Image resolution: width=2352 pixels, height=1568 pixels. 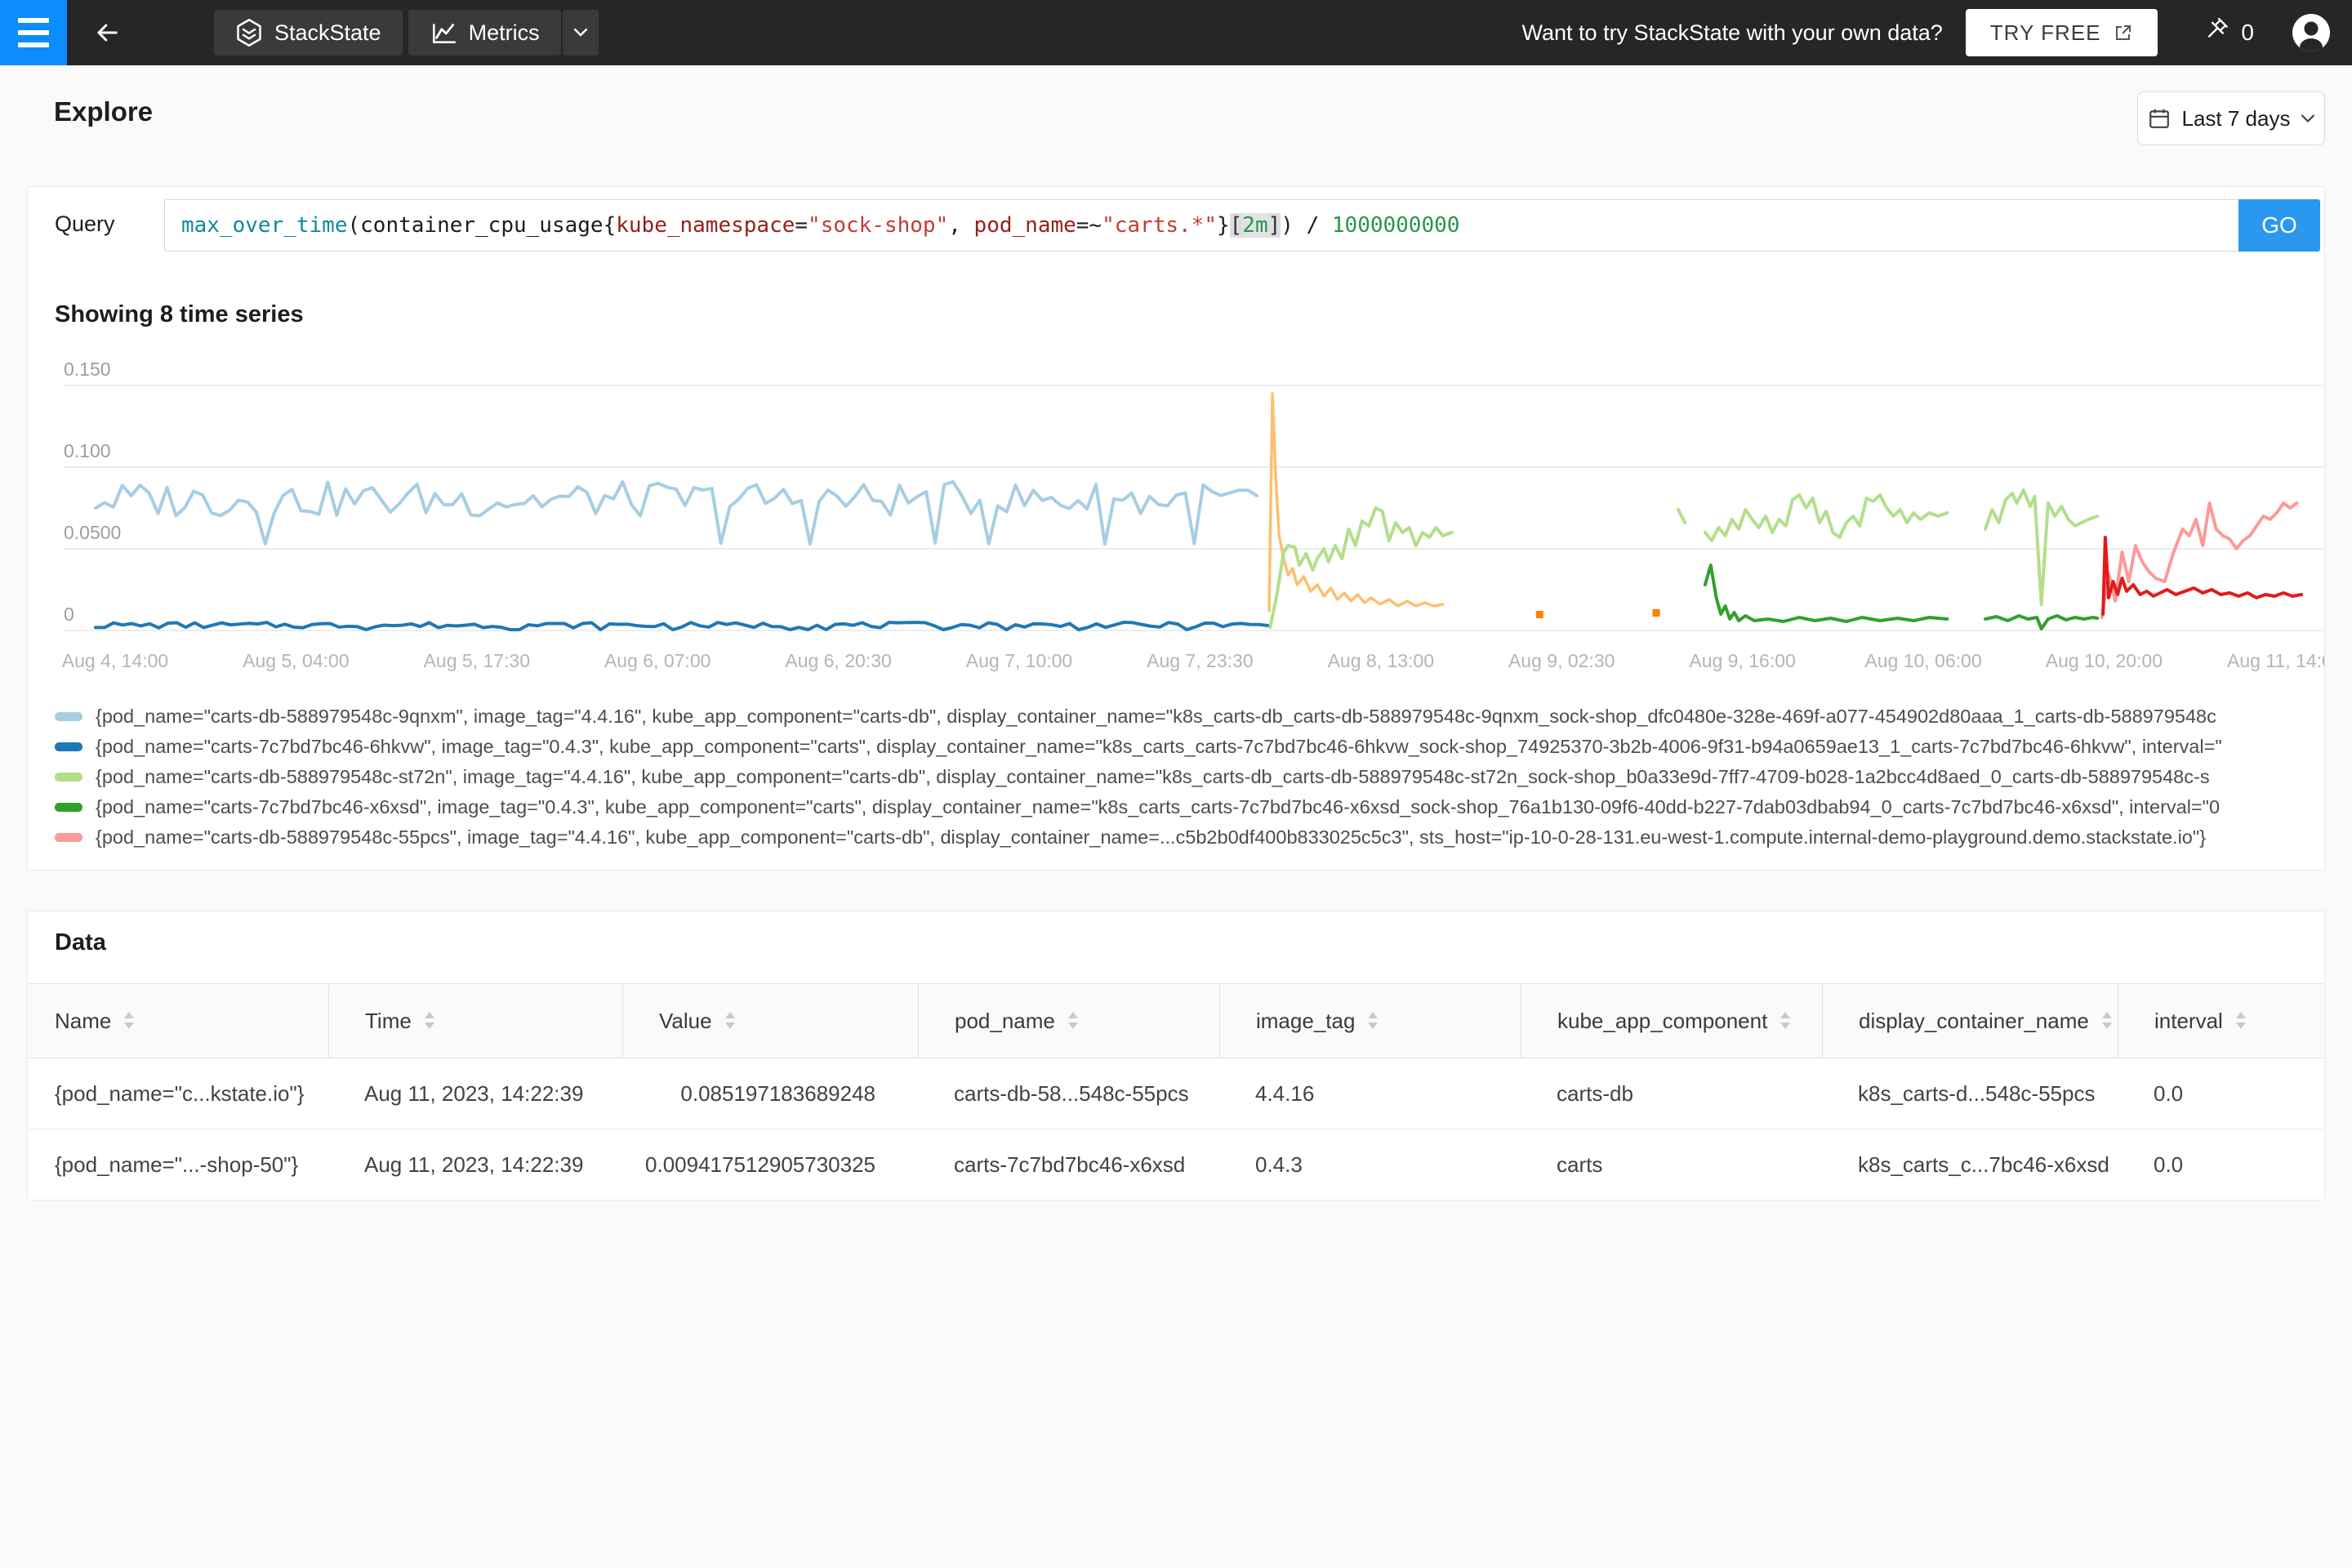 What do you see at coordinates (474, 1093) in the screenshot?
I see `table-cell: Aug 11, 2023, 14:22:39` at bounding box center [474, 1093].